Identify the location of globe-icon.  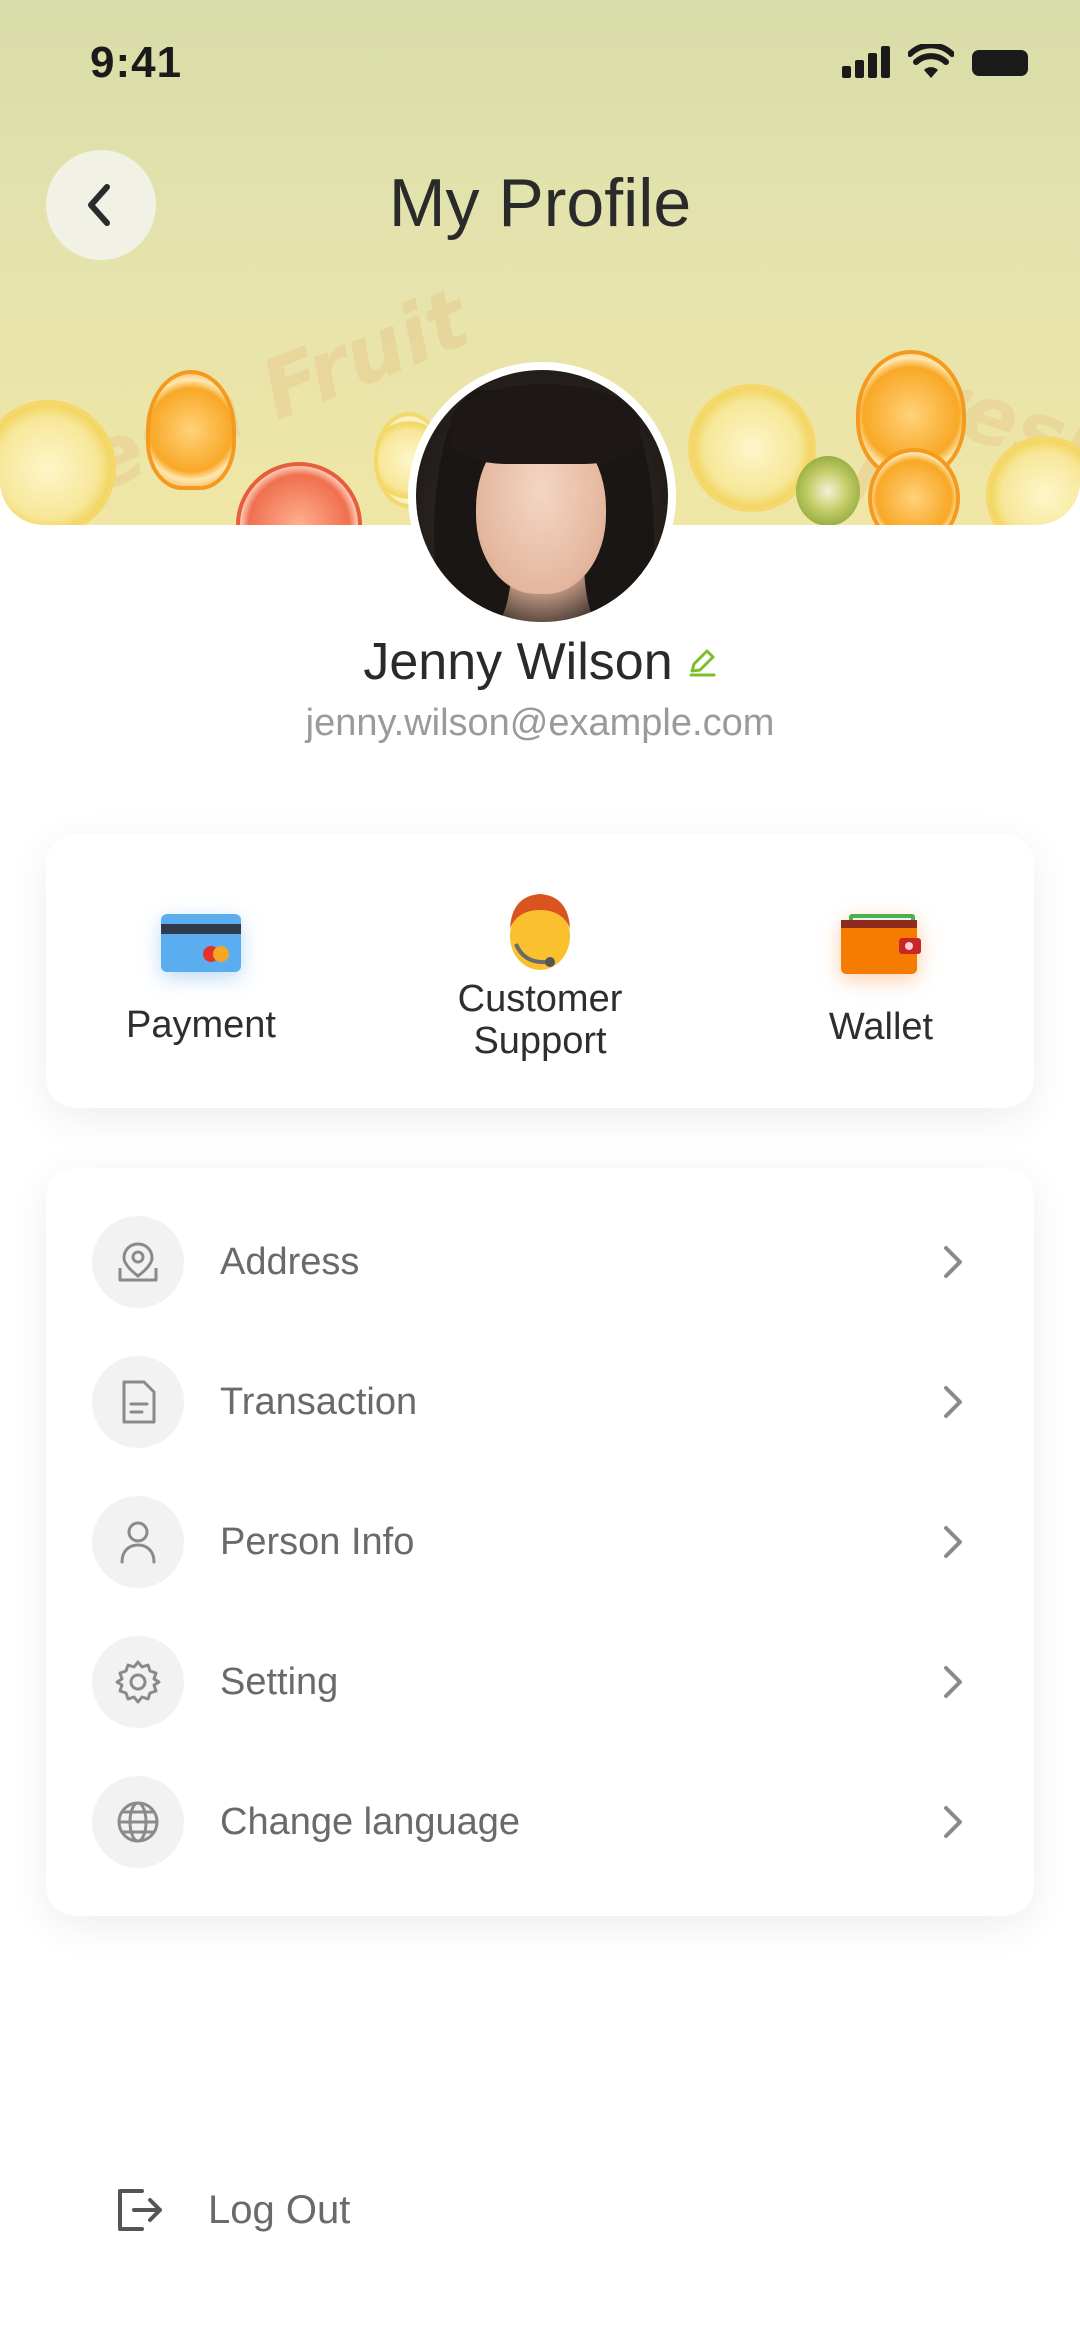
(138, 1822).